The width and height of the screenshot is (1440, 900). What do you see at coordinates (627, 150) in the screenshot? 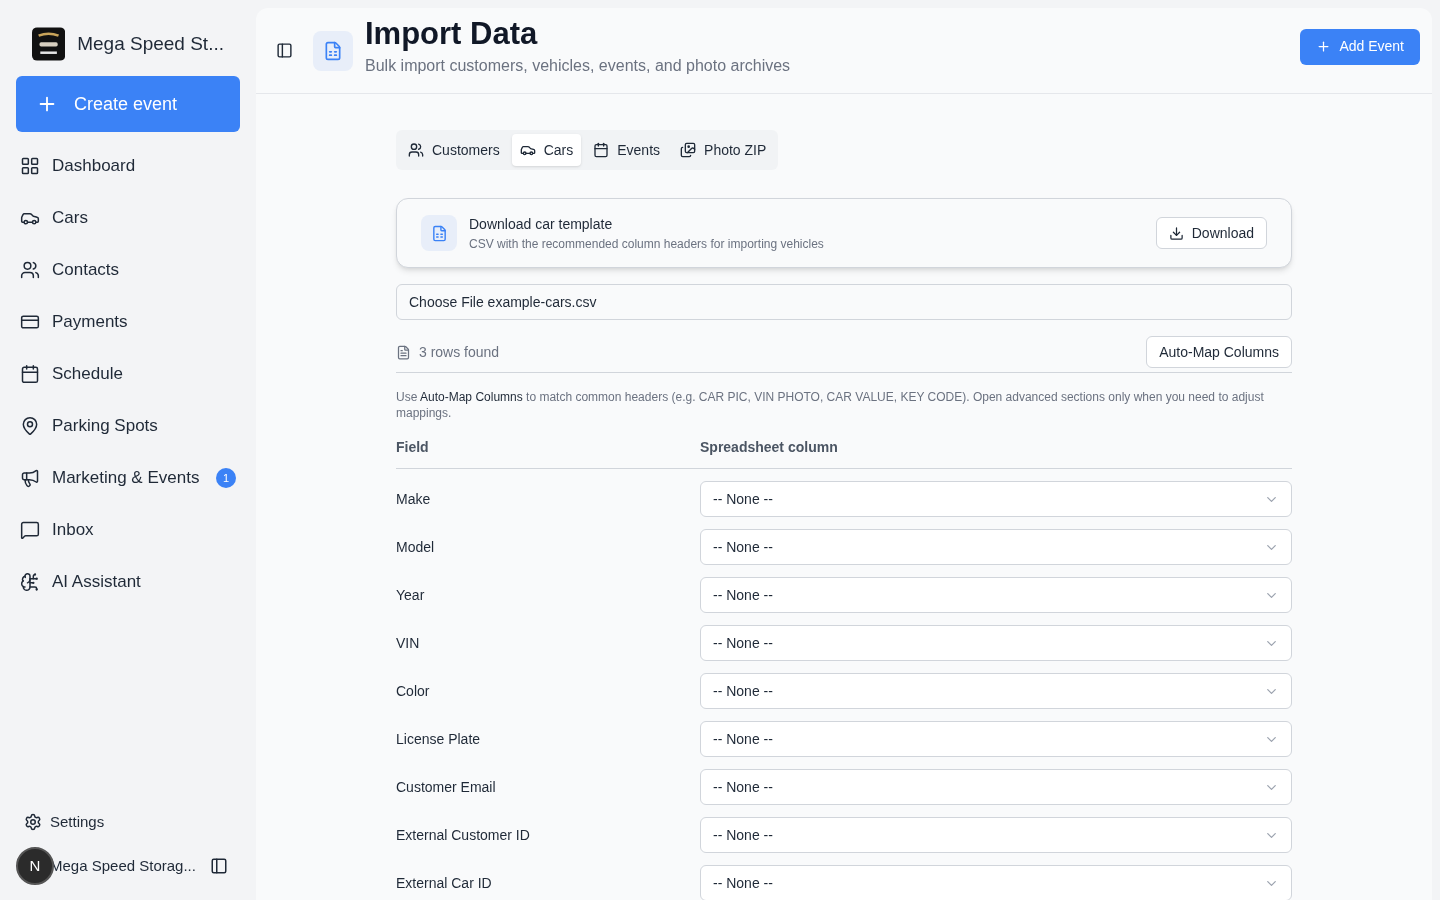
I see `tab: Events` at bounding box center [627, 150].